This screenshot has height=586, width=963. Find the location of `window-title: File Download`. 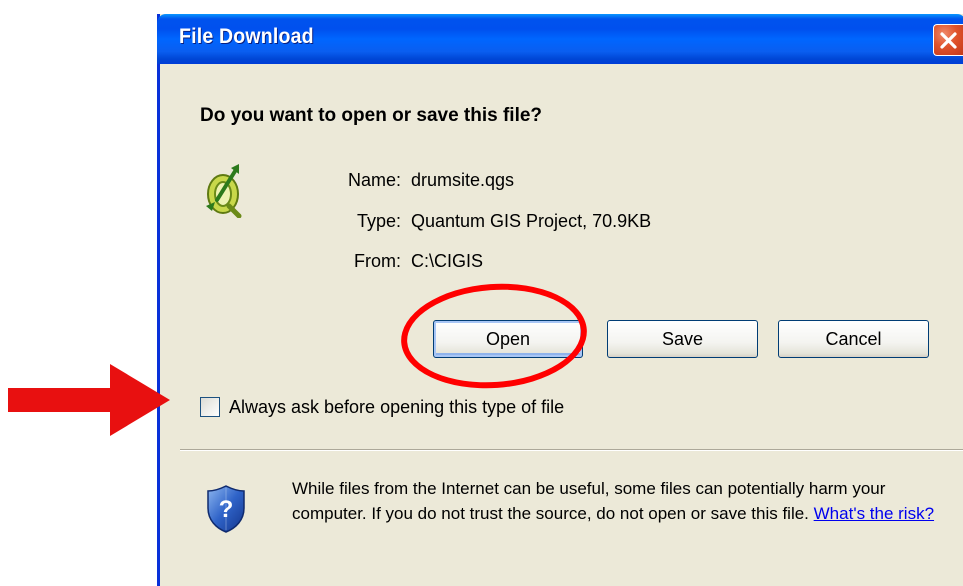

window-title: File Download is located at coordinates (246, 36).